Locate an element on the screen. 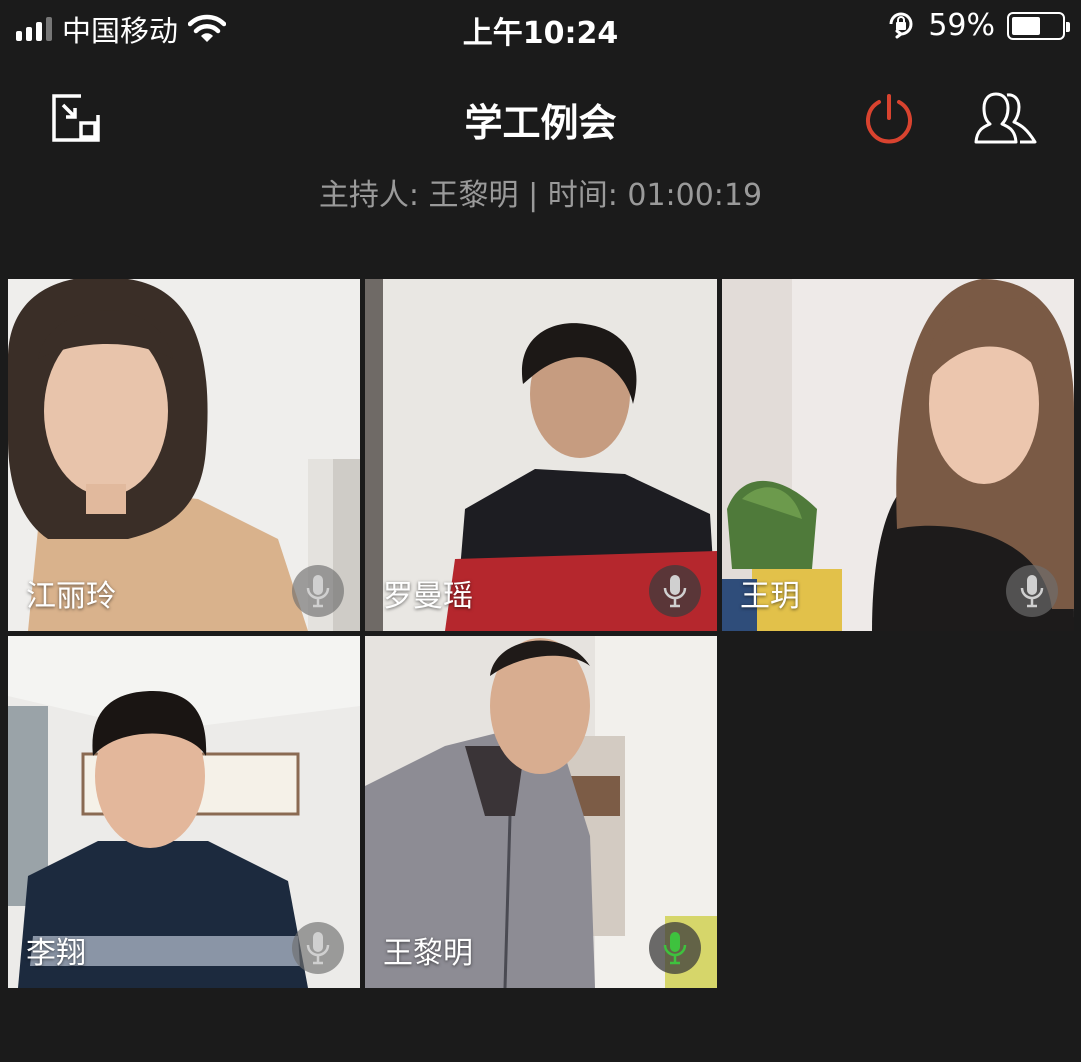  meeting-header: 学工例会 主持人: 王黎明 | 时间: 01:00:19 is located at coordinates (540, 136).